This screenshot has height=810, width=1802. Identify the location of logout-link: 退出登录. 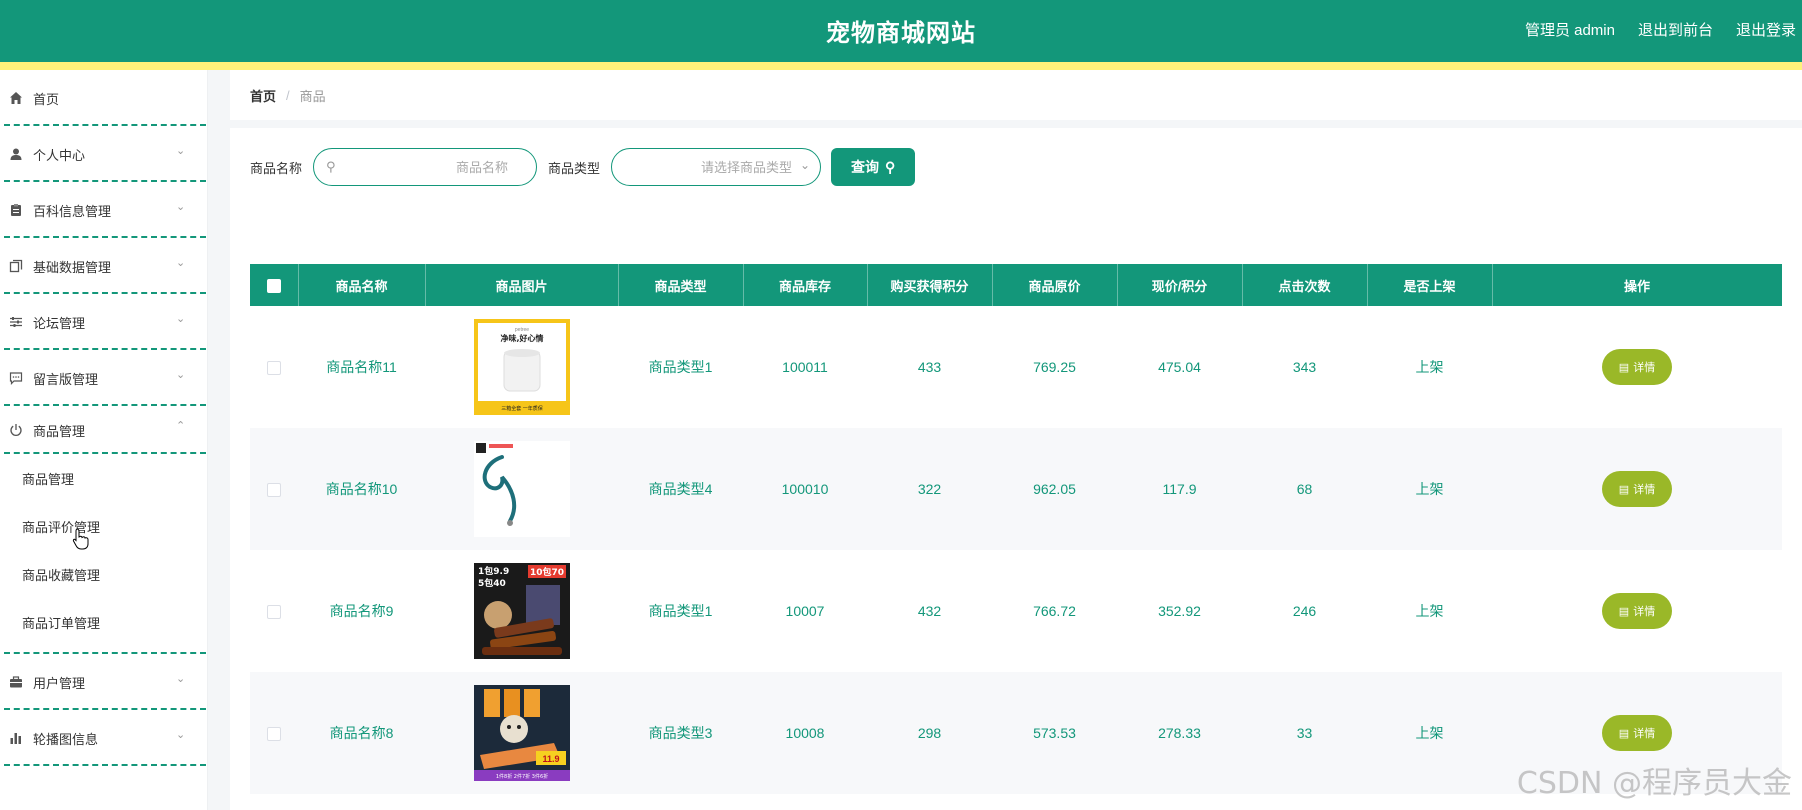
(1766, 29).